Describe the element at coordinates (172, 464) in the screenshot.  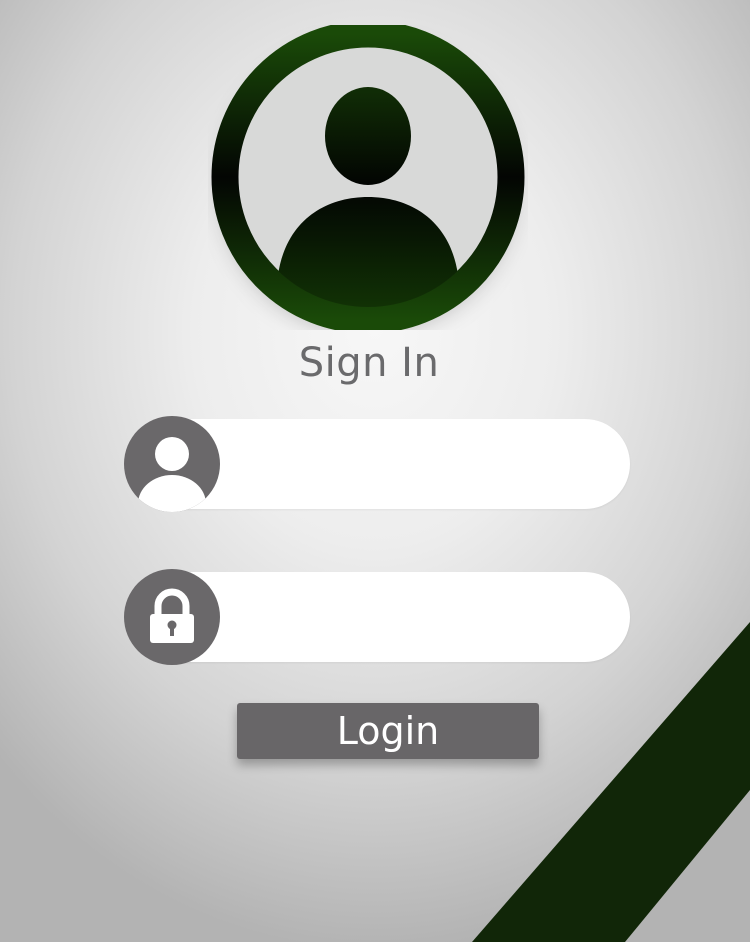
I see `user-icon` at that location.